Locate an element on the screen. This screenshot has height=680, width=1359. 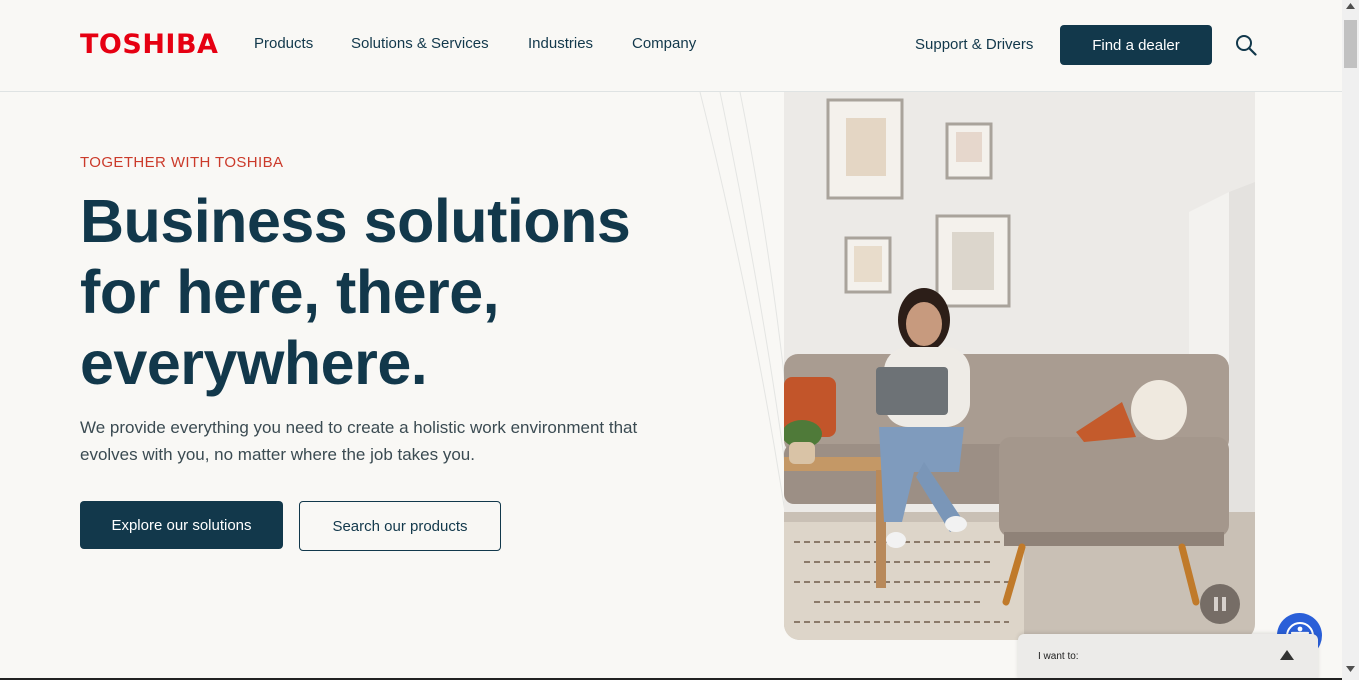
scroll-thumb is located at coordinates (1350, 44).